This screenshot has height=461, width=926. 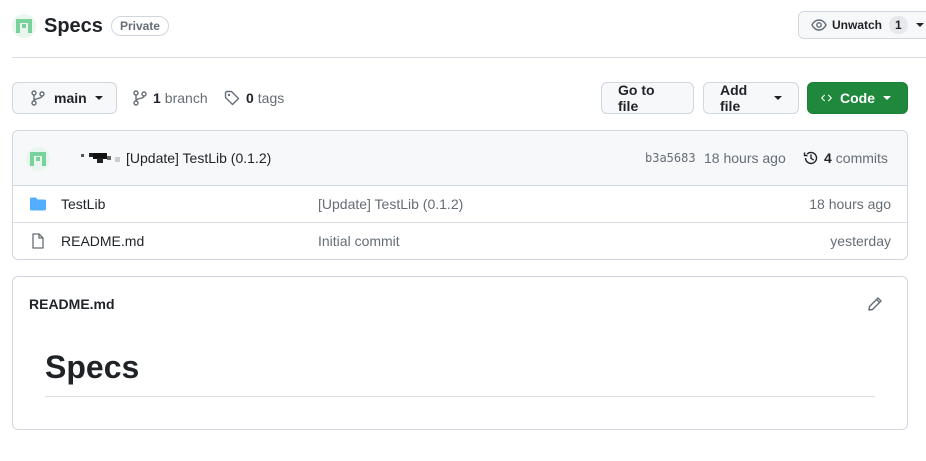 What do you see at coordinates (186, 98) in the screenshot?
I see `branch-word: branch` at bounding box center [186, 98].